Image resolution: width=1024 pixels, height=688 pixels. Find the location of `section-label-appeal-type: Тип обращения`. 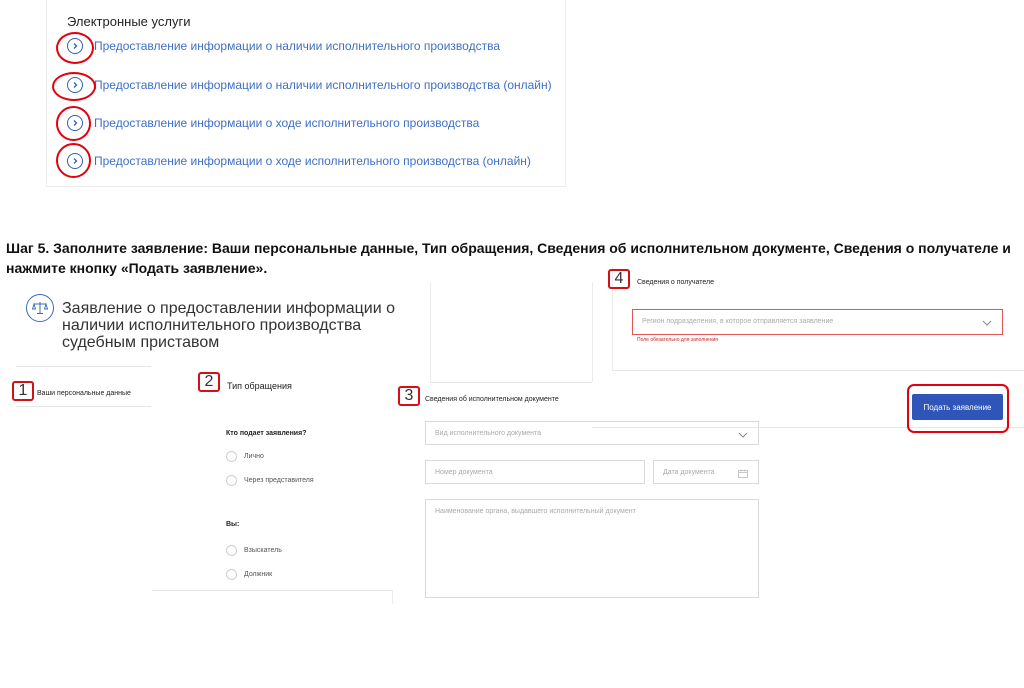

section-label-appeal-type: Тип обращения is located at coordinates (259, 386).